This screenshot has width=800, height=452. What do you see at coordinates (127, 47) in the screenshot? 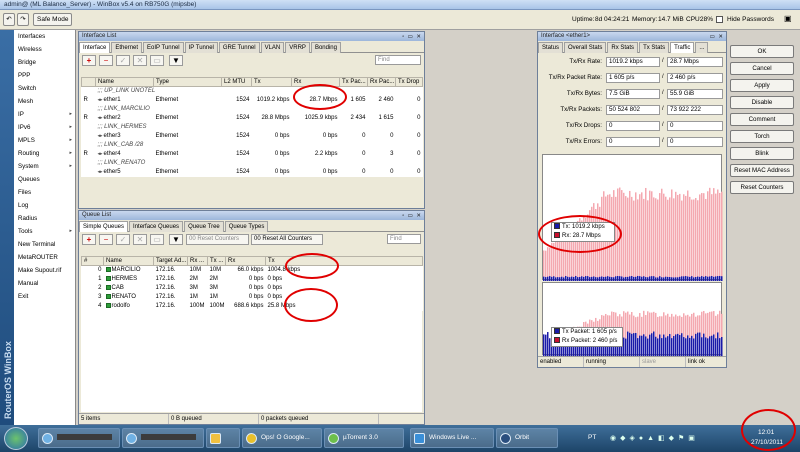
I see `tab: Ethernet` at bounding box center [127, 47].